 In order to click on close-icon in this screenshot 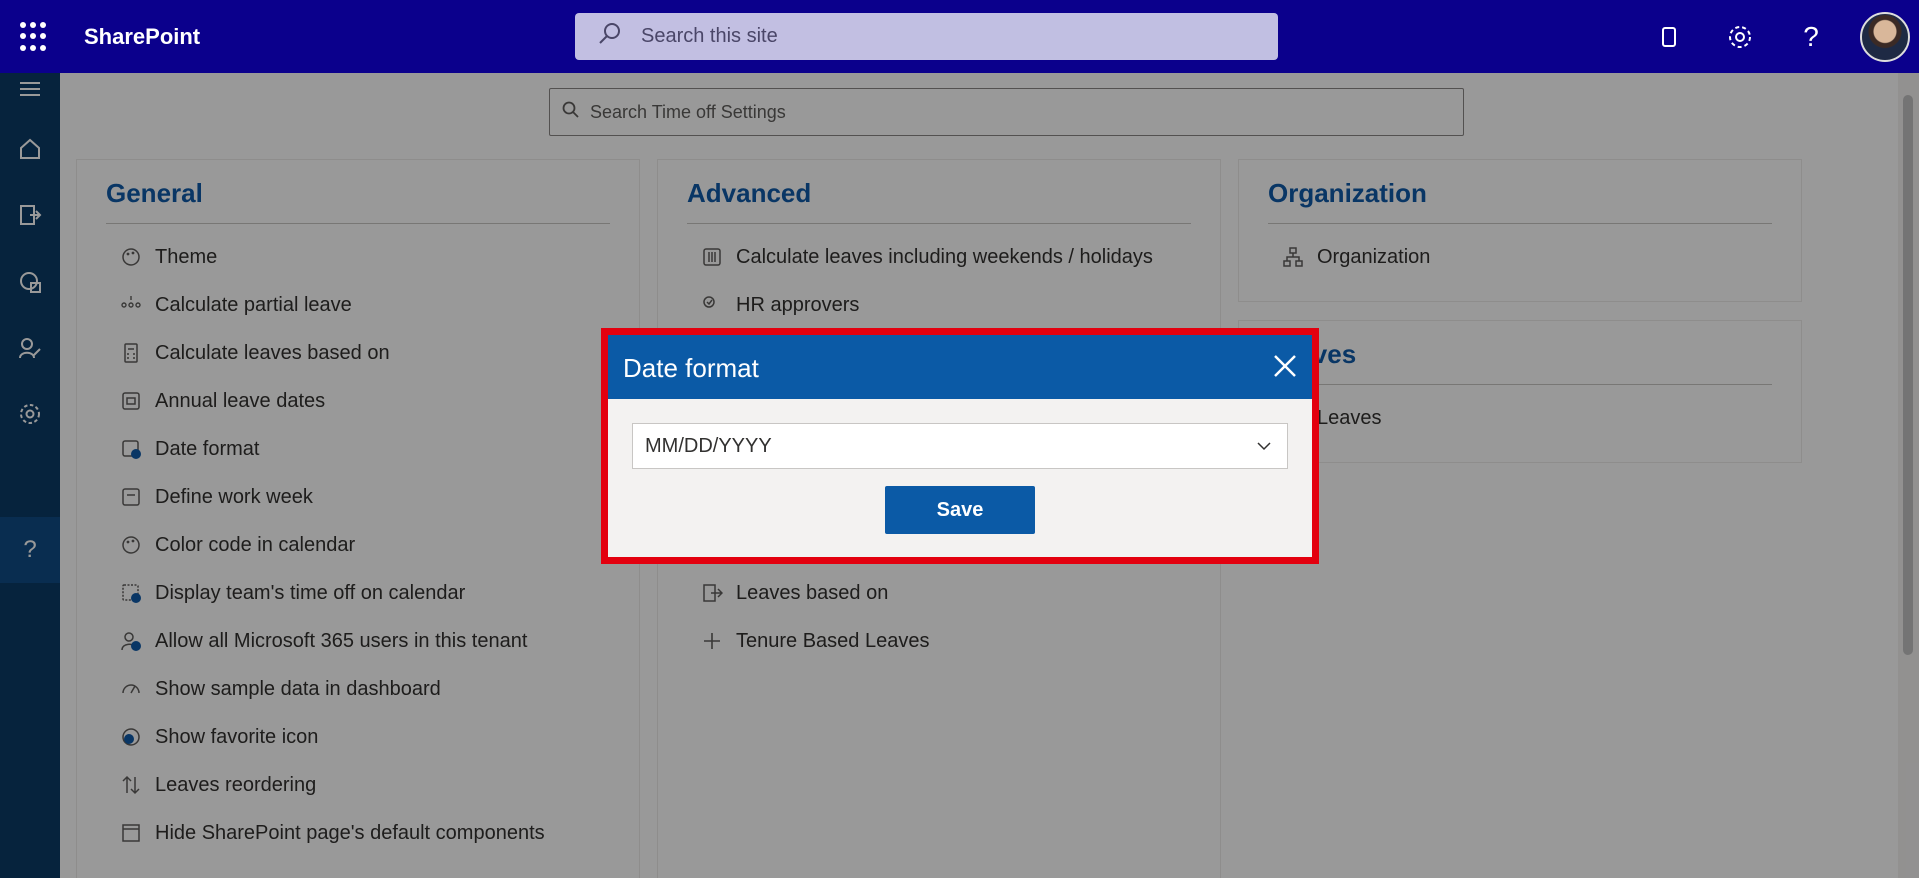, I will do `click(1285, 366)`.